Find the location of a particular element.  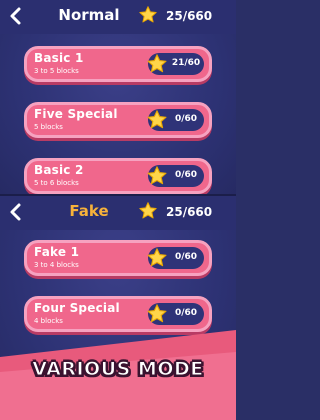

level-description: 5 to 6 blocks is located at coordinates (56, 183).